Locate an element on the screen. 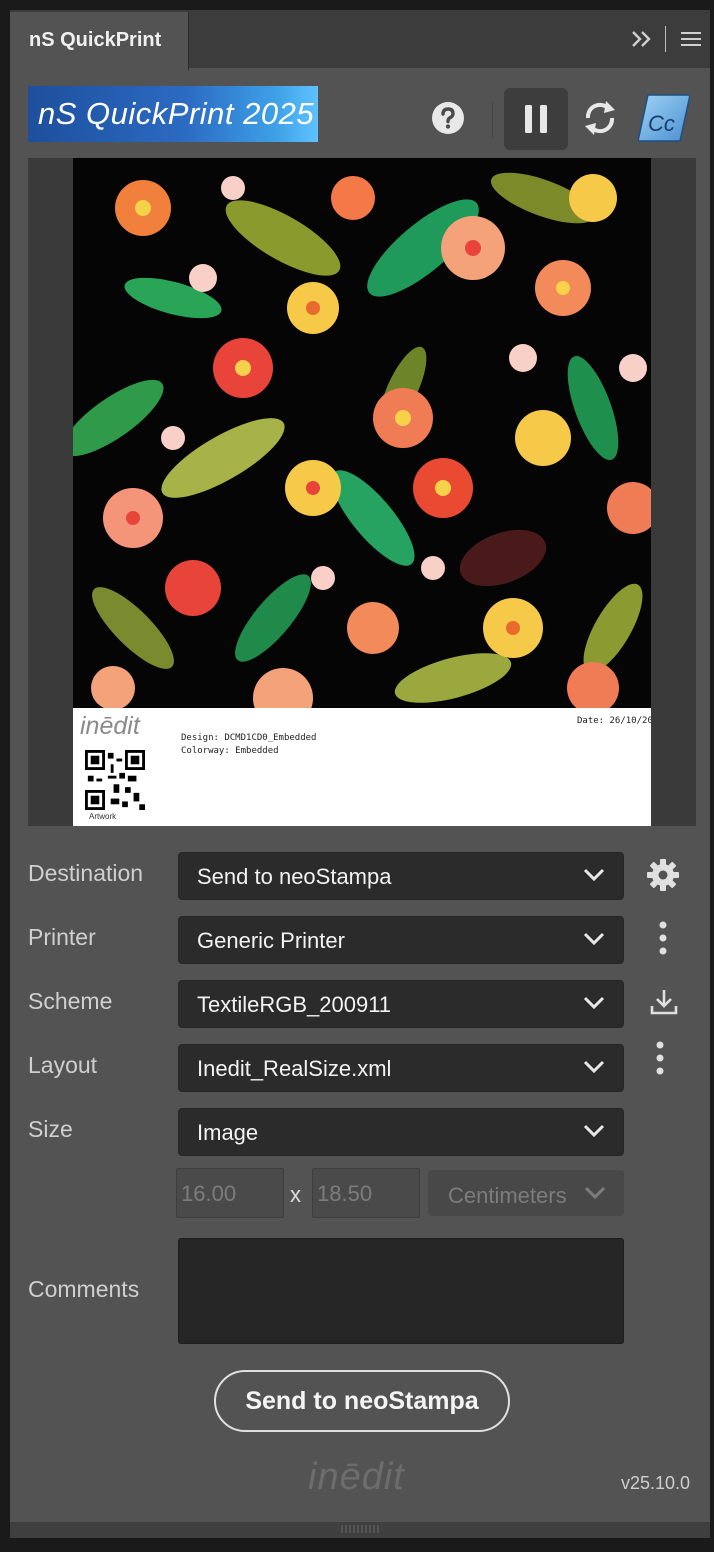 This screenshot has height=1552, width=714. scheme-label: Scheme is located at coordinates (70, 1001).